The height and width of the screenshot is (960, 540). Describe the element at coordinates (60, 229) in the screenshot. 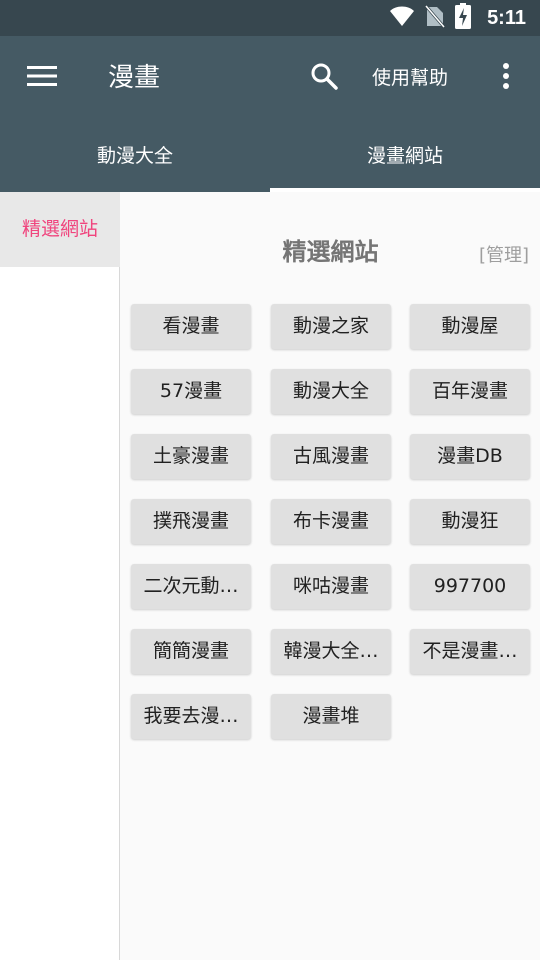

I see `sidebar-item-featured-sites: 精選網站` at that location.